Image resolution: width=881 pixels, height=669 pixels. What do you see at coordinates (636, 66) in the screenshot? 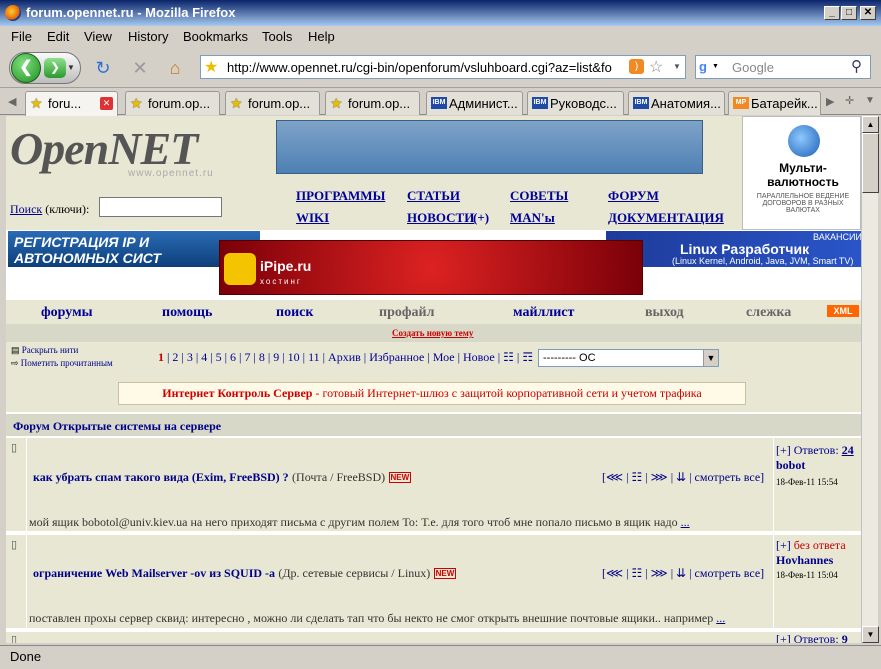
I see `rss-icon: )` at bounding box center [636, 66].